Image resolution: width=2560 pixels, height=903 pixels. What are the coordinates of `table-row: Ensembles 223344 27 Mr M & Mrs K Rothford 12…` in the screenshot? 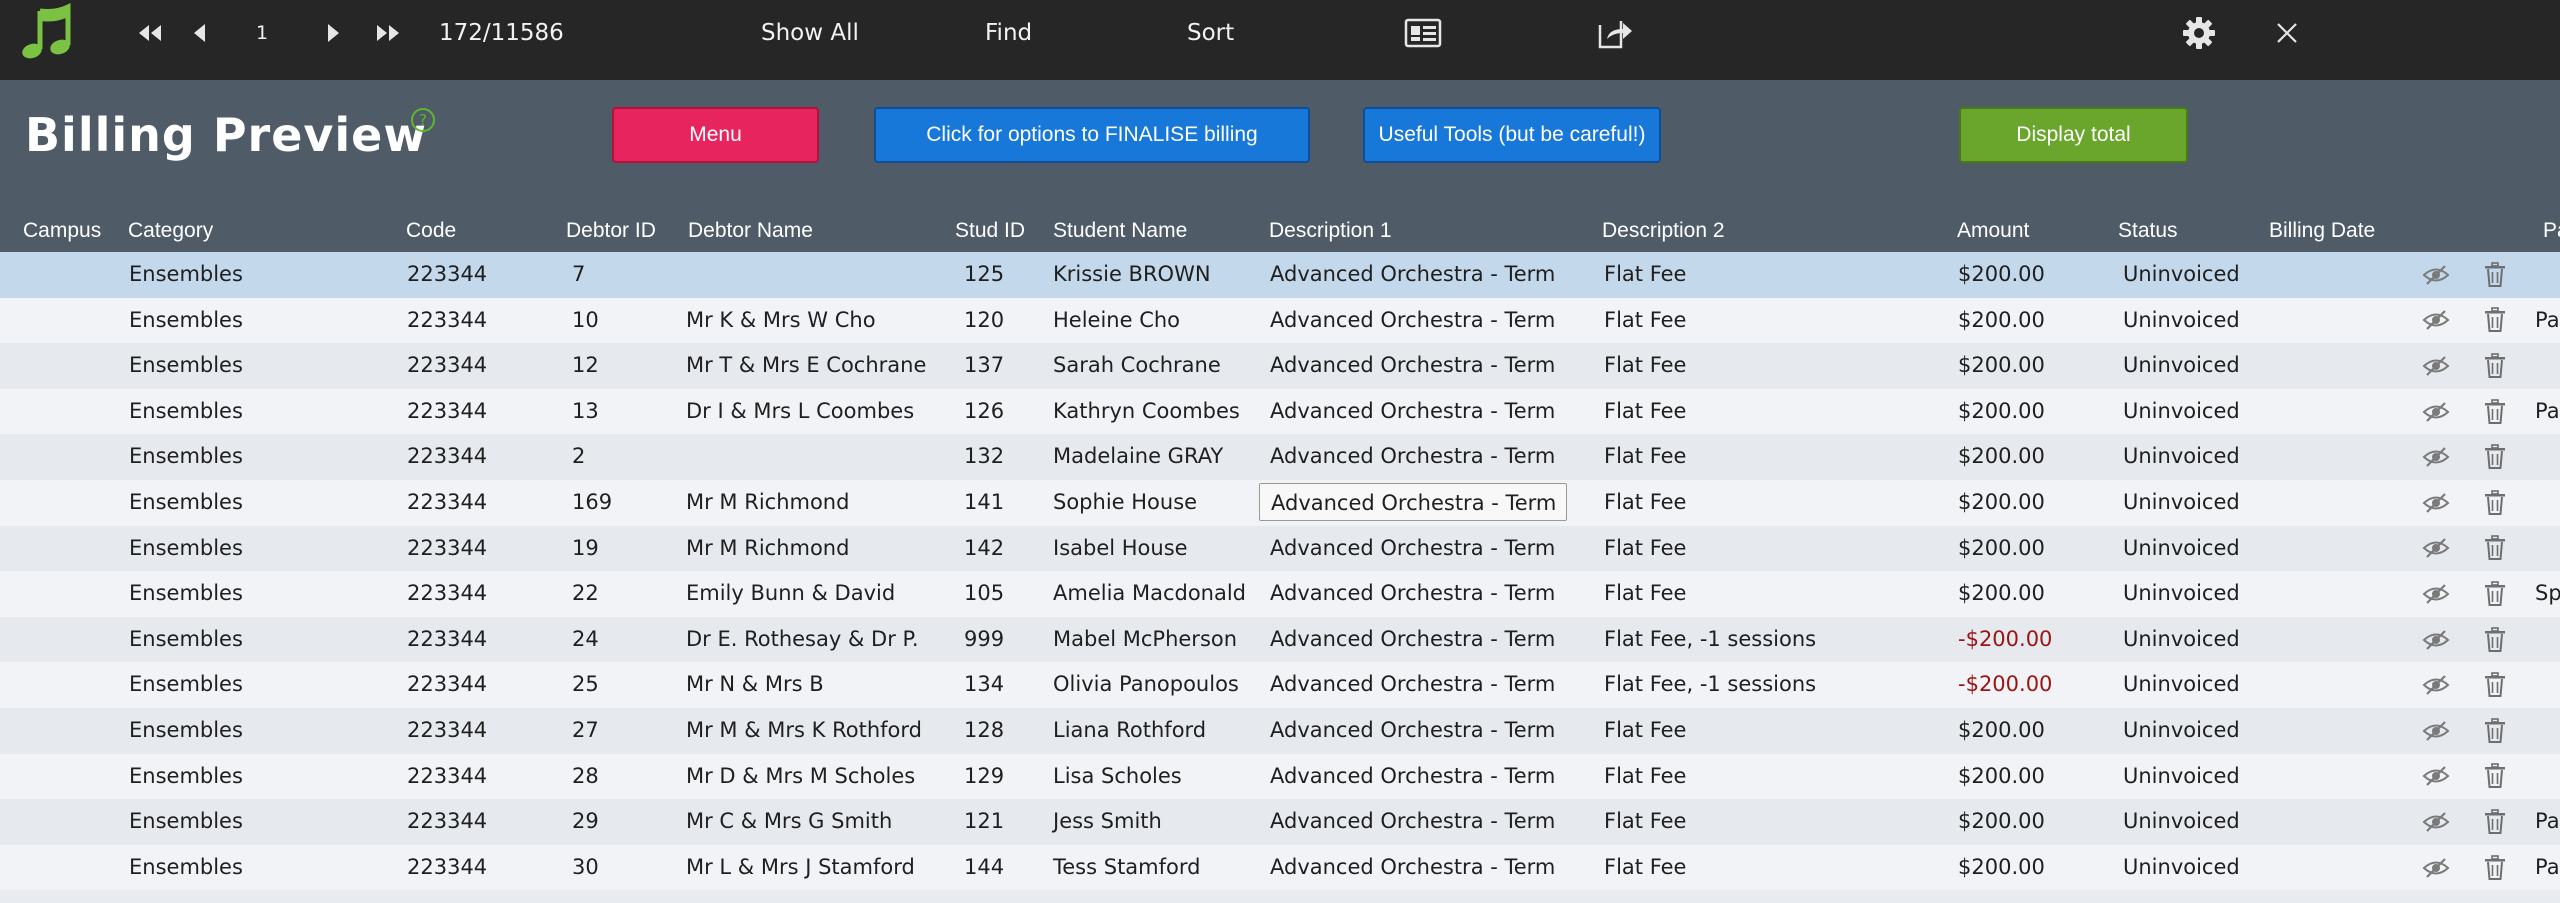 It's located at (1280, 730).